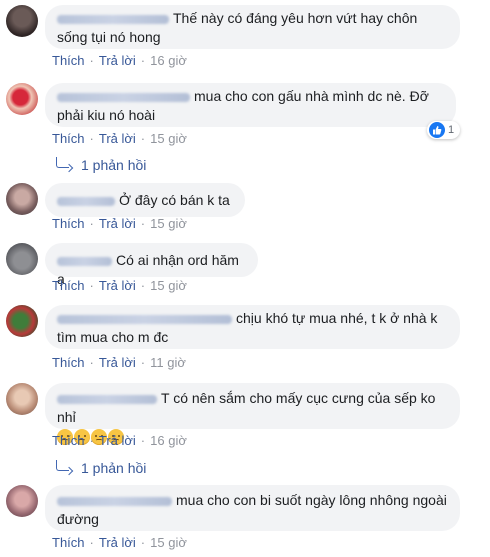  I want to click on comment-bubble: Ở đây có bán k ta, so click(145, 200).